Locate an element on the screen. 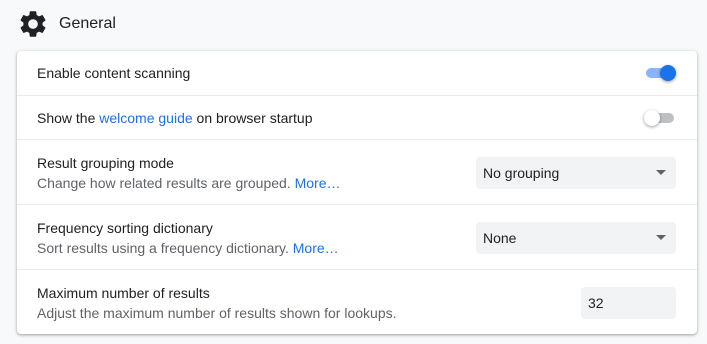 The width and height of the screenshot is (707, 344). welcome-guide-toggle is located at coordinates (659, 118).